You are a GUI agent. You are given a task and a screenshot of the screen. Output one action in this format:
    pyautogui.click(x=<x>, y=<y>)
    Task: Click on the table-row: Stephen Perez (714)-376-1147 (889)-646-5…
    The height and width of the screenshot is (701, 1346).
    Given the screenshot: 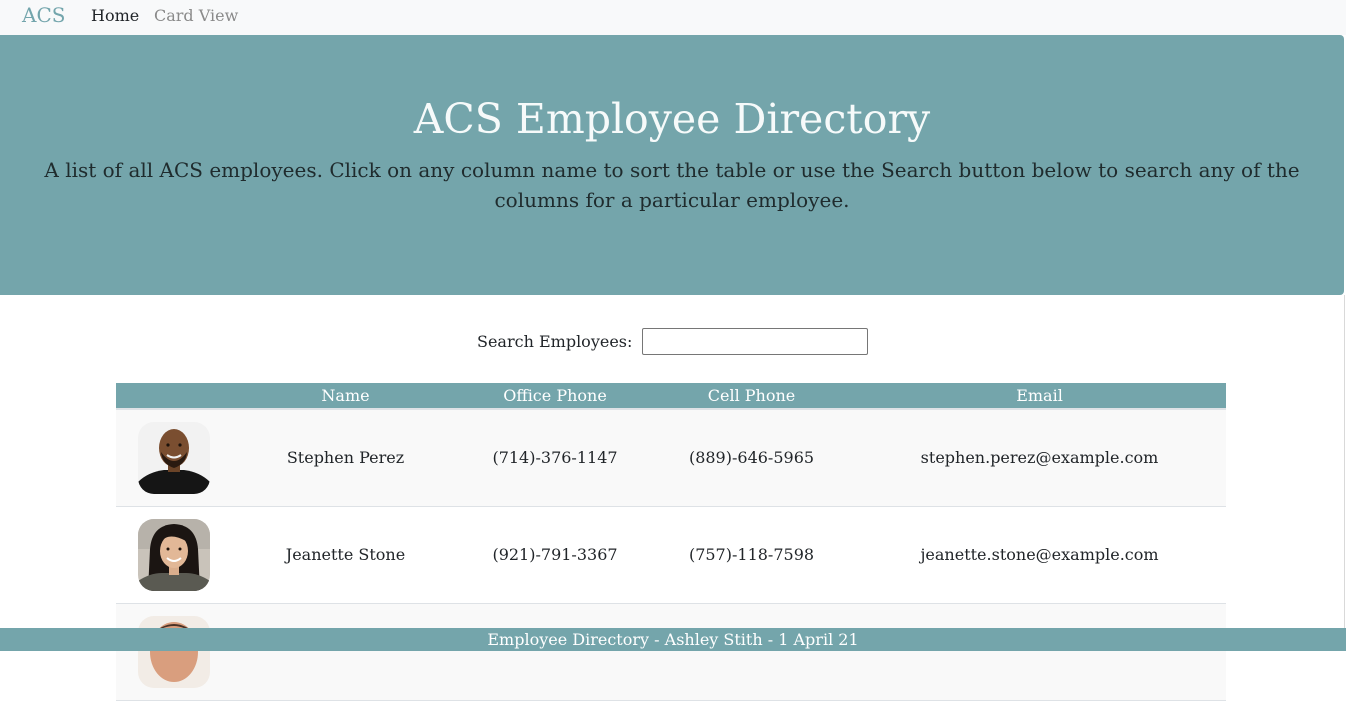 What is the action you would take?
    pyautogui.click(x=671, y=457)
    